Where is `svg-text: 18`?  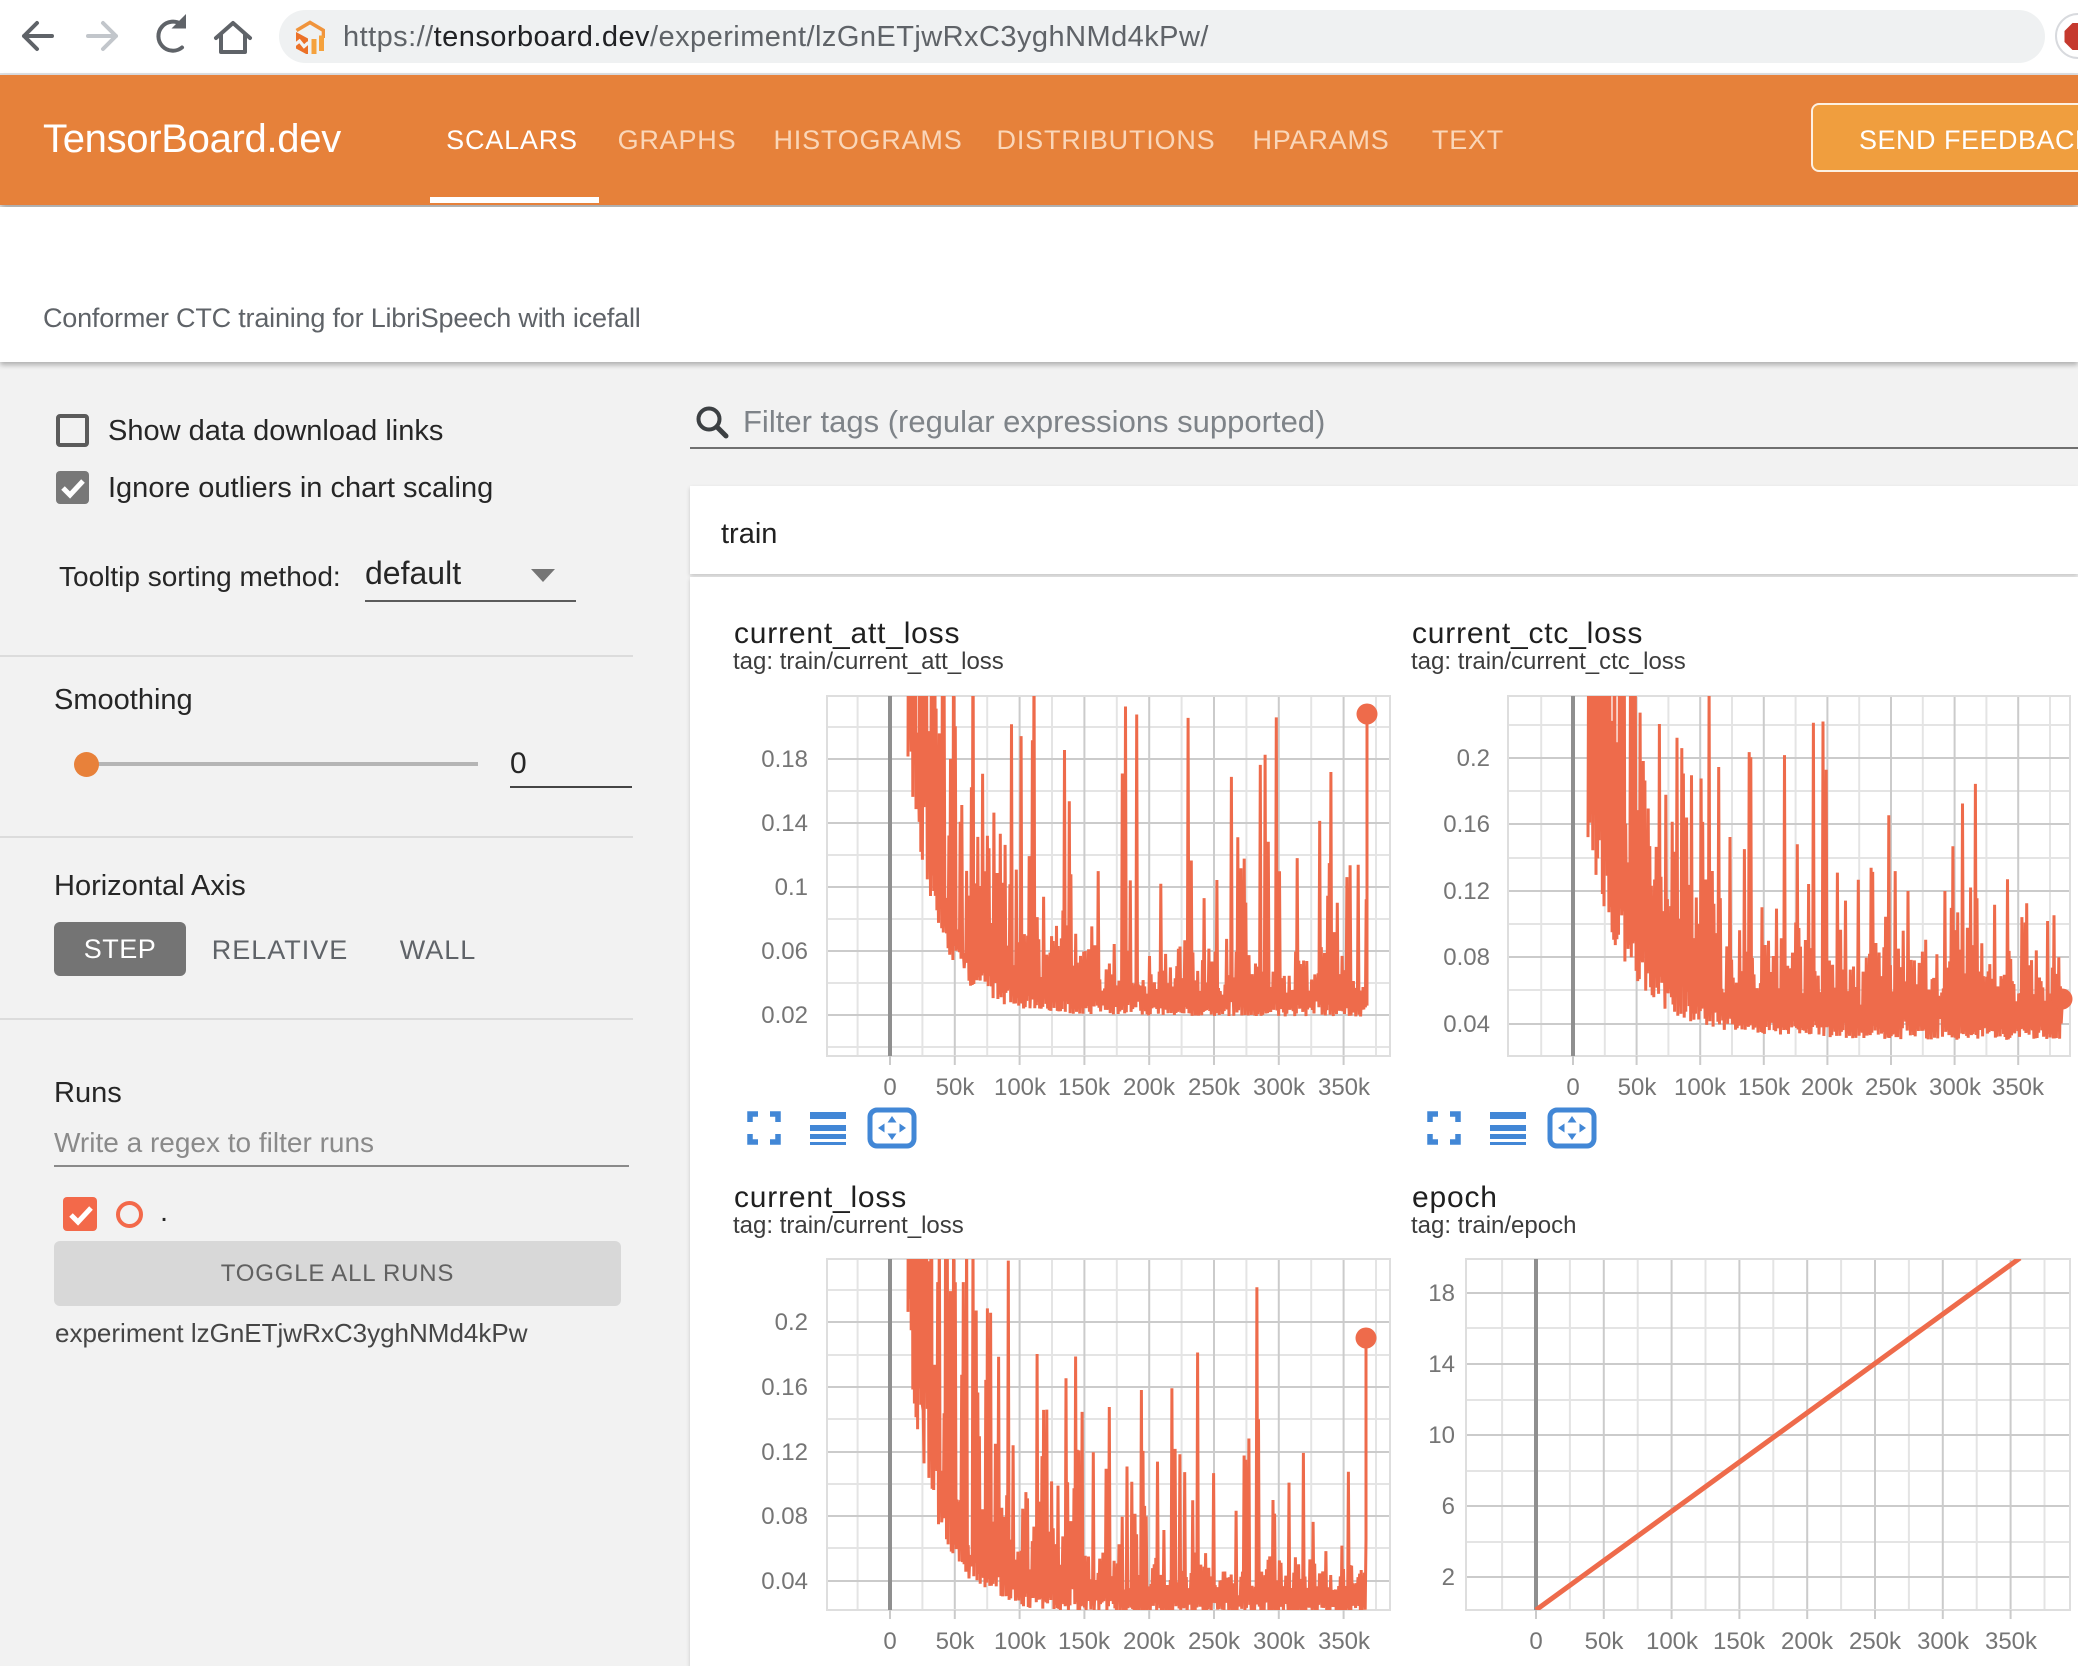
svg-text: 18 is located at coordinates (1441, 1293).